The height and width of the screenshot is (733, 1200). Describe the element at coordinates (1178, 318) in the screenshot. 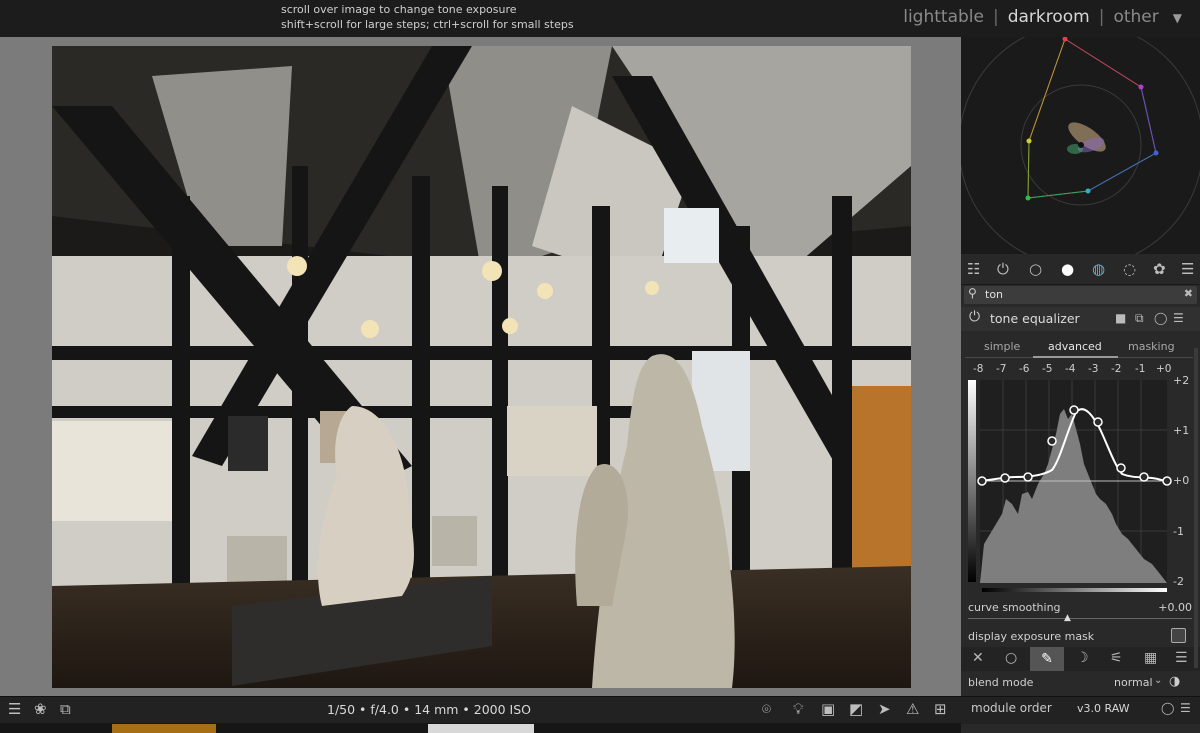

I see `presets-menu-icon: ☰` at that location.